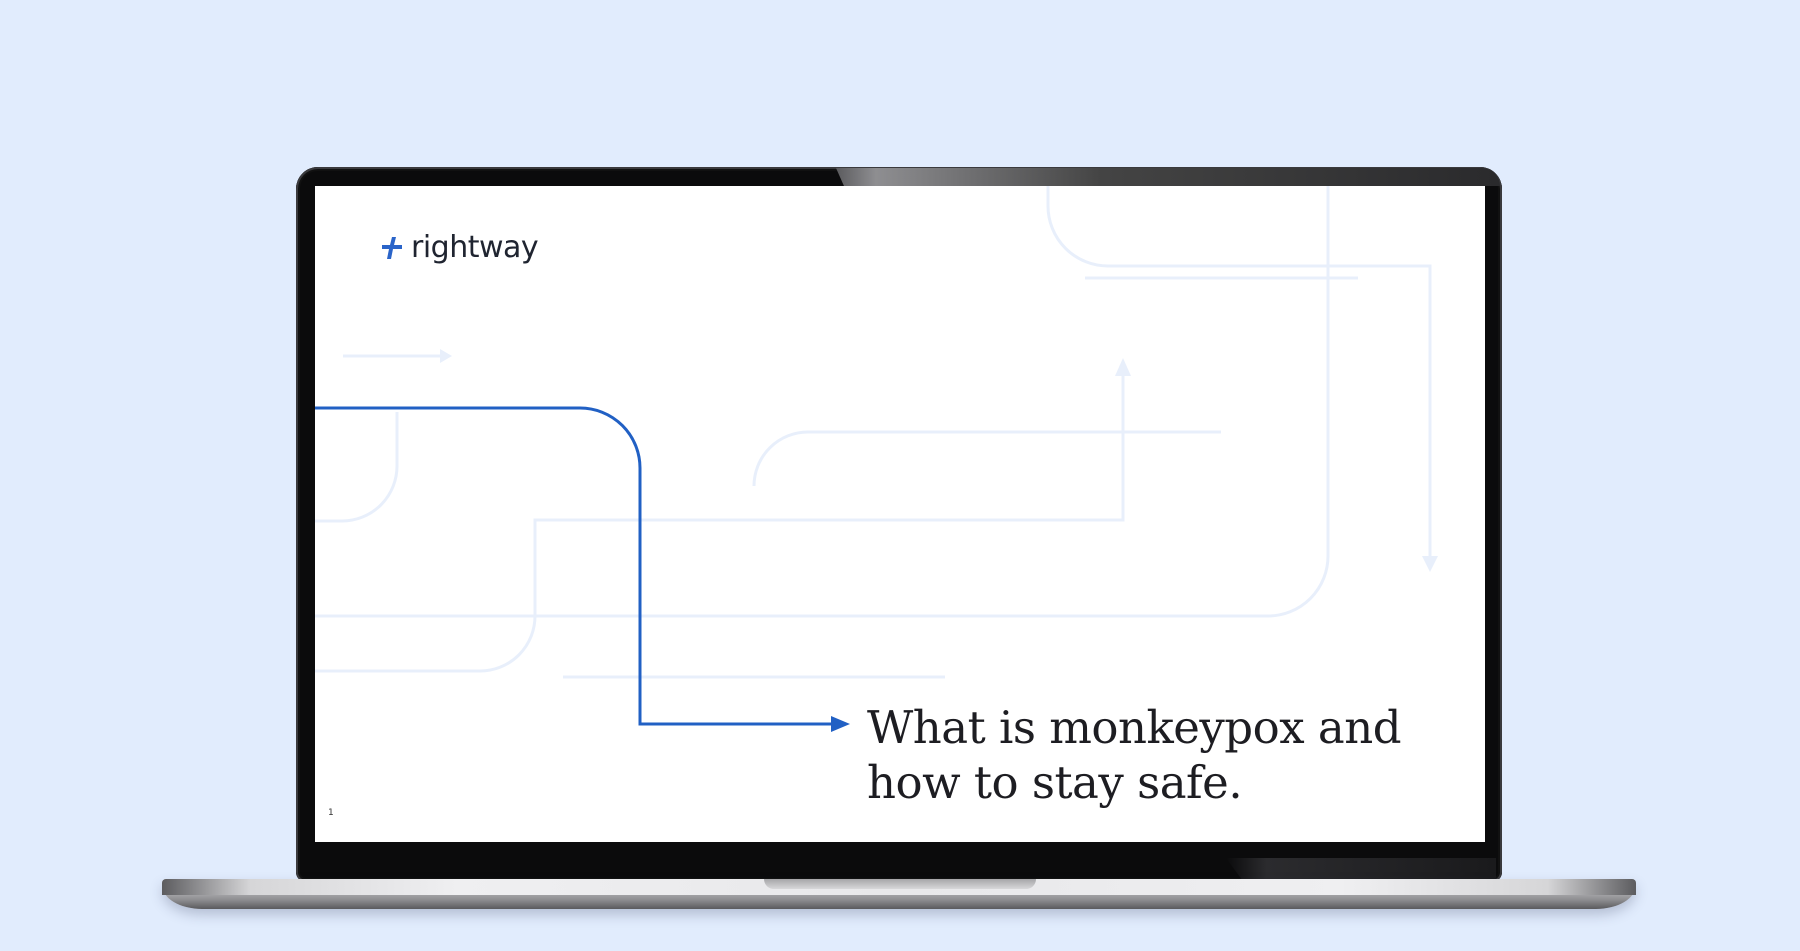 This screenshot has width=1800, height=951. I want to click on logo-wordmark: rightway, so click(475, 247).